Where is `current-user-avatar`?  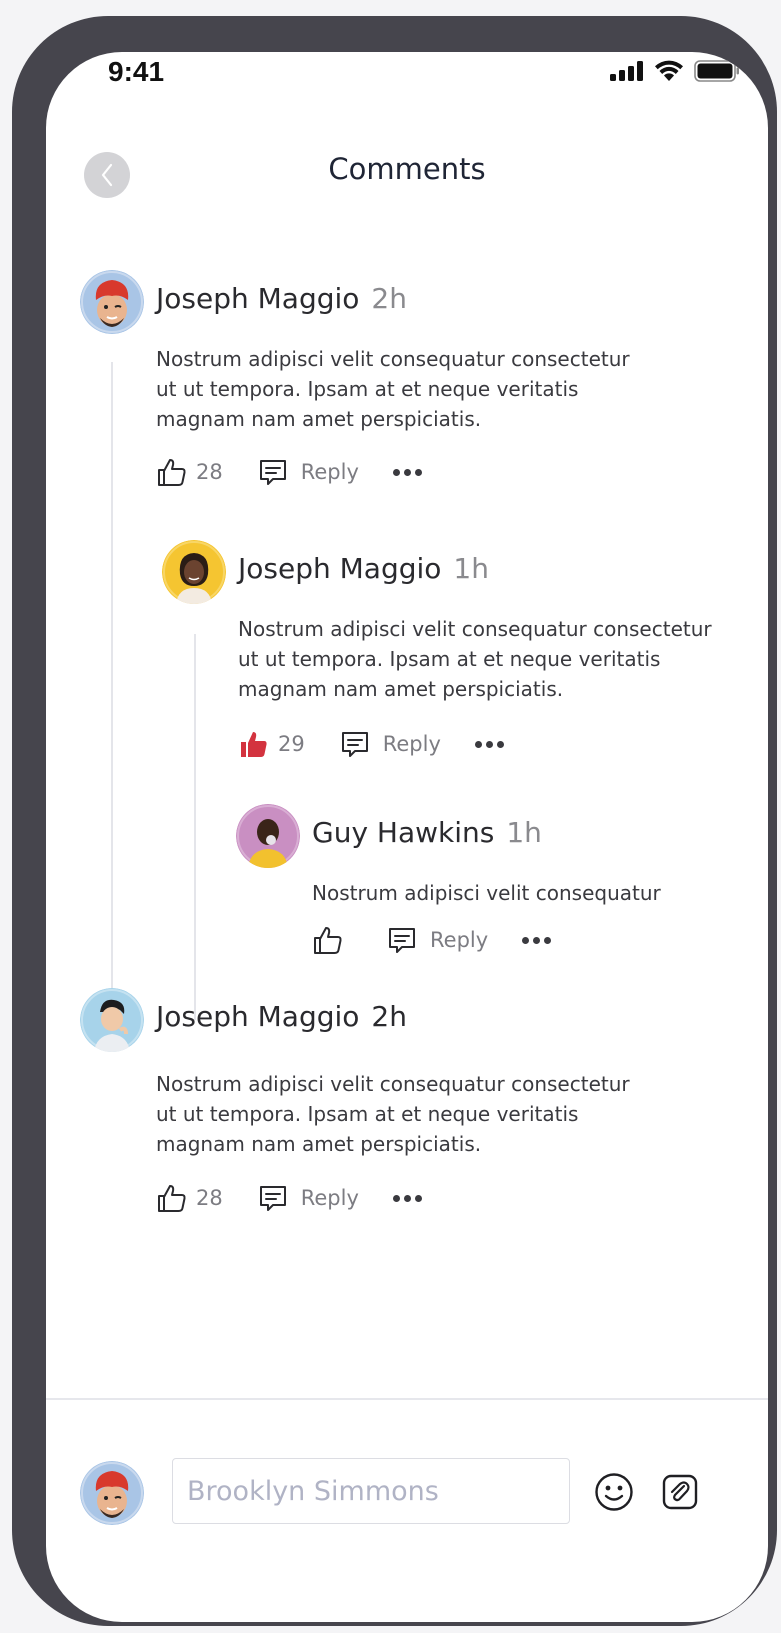
current-user-avatar is located at coordinates (112, 1493).